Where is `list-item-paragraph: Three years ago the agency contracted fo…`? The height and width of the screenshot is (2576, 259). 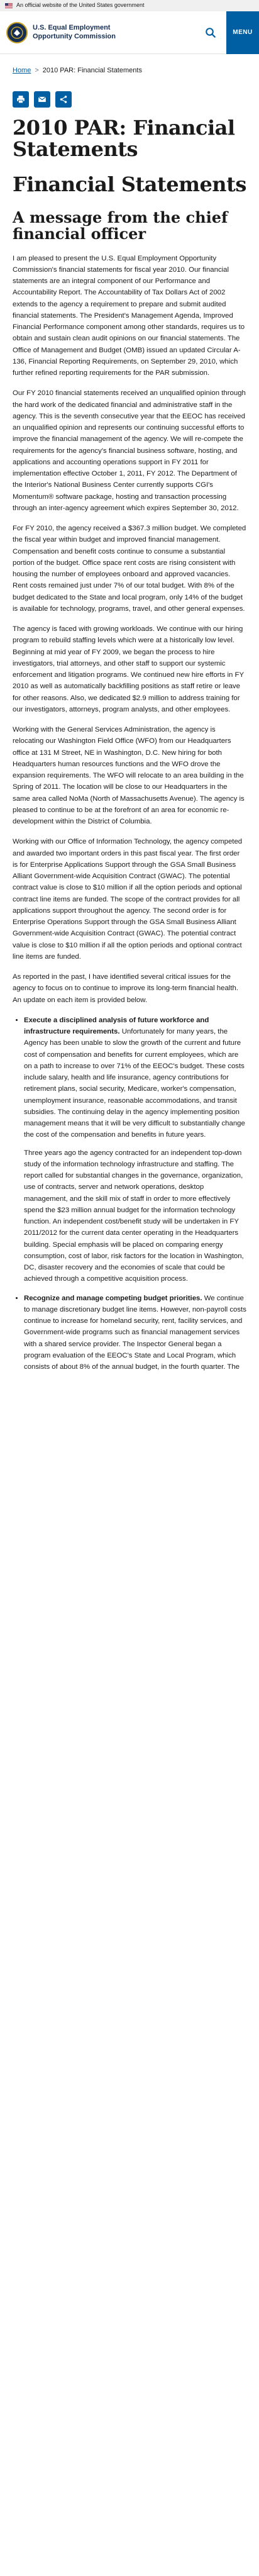 list-item-paragraph: Three years ago the agency contracted fo… is located at coordinates (134, 1216).